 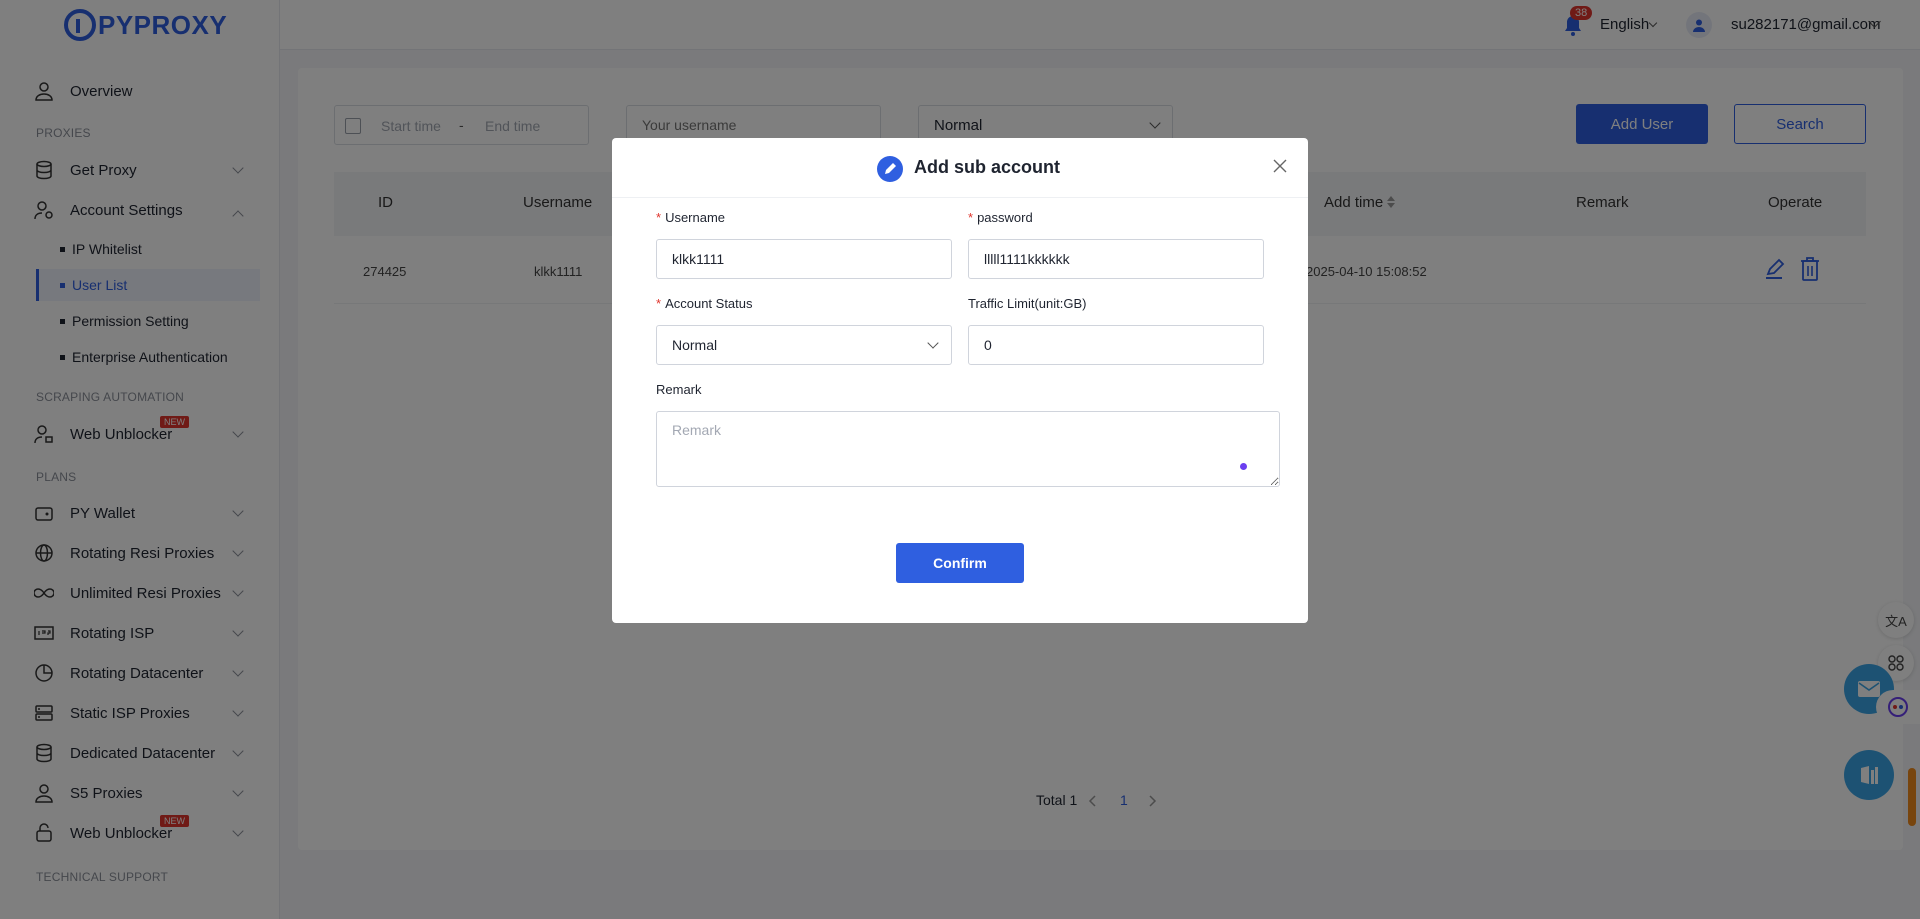 What do you see at coordinates (1027, 303) in the screenshot?
I see `traffic-limit-label: Traffic Limit(unit:GB)` at bounding box center [1027, 303].